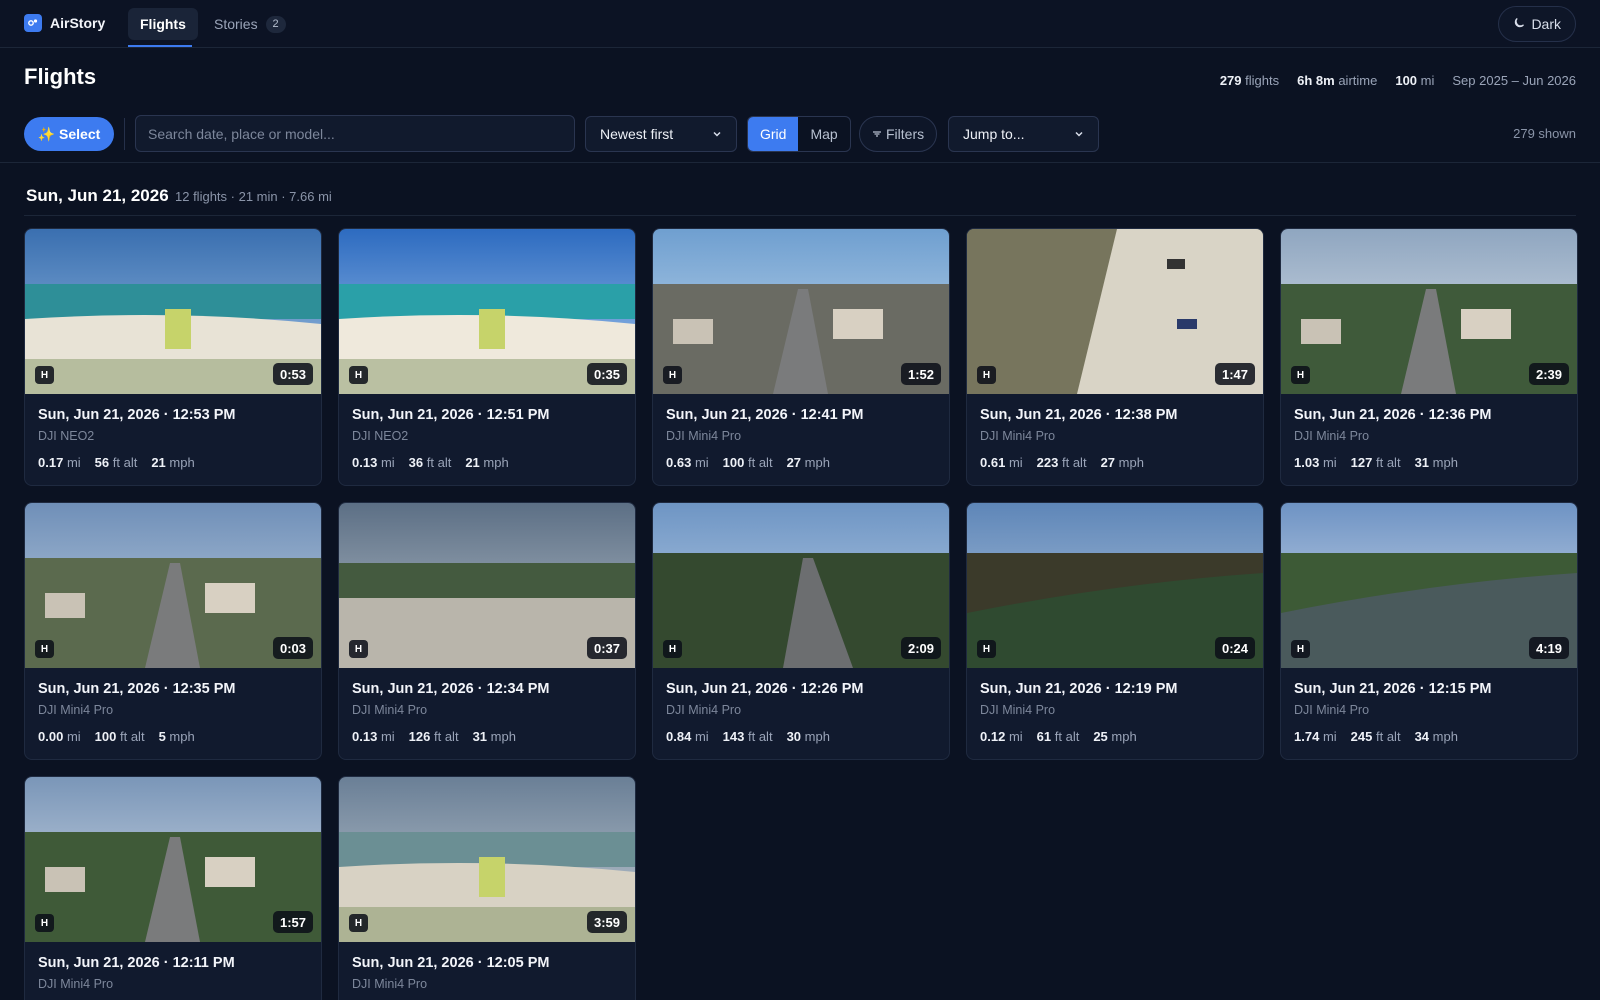 This screenshot has height=1000, width=1600. Describe the element at coordinates (486, 462) in the screenshot. I see `flight-speed: 21 mph` at that location.